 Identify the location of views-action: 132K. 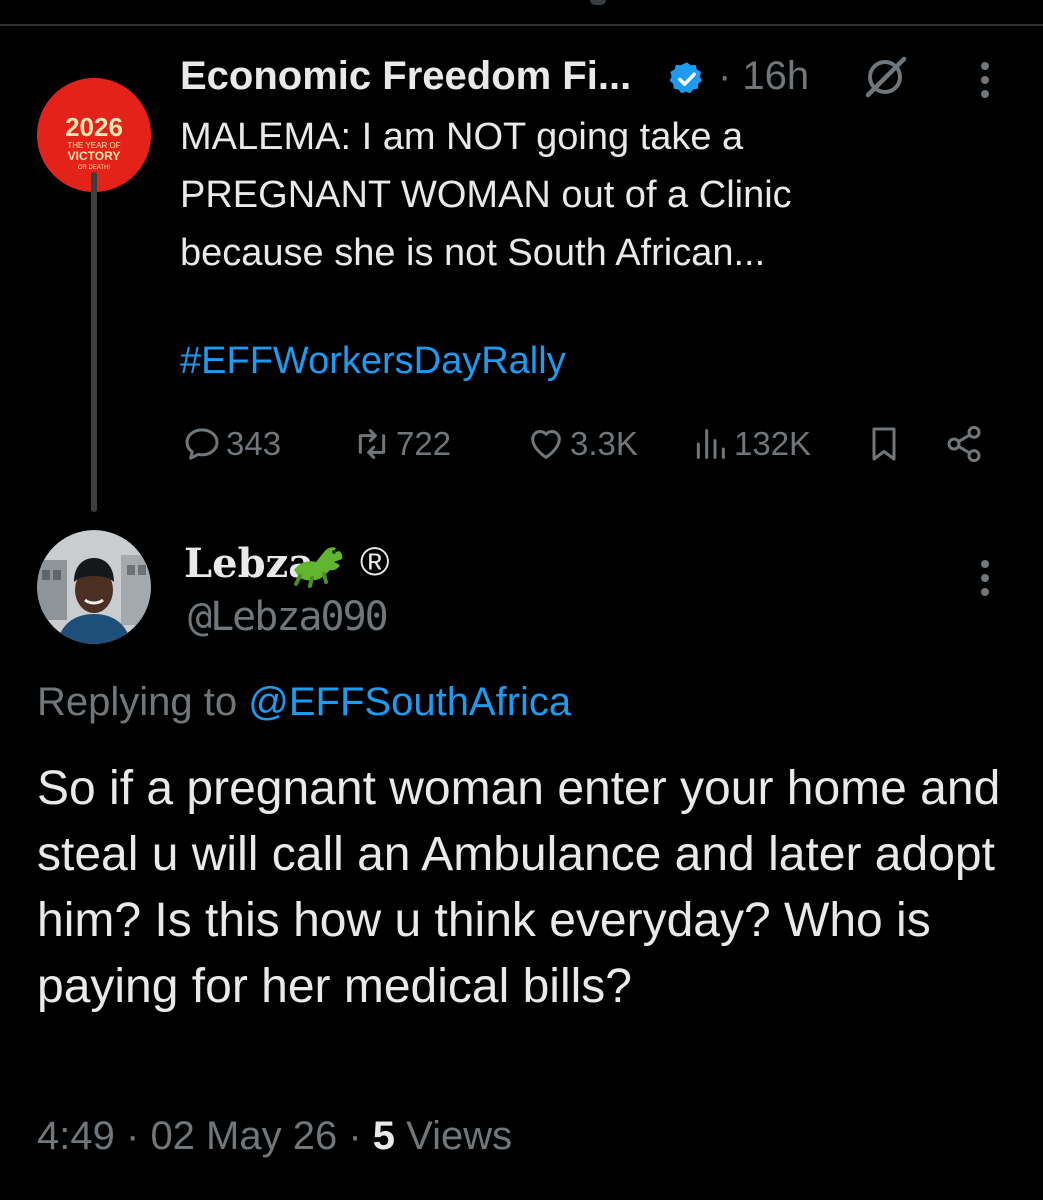
(750, 444).